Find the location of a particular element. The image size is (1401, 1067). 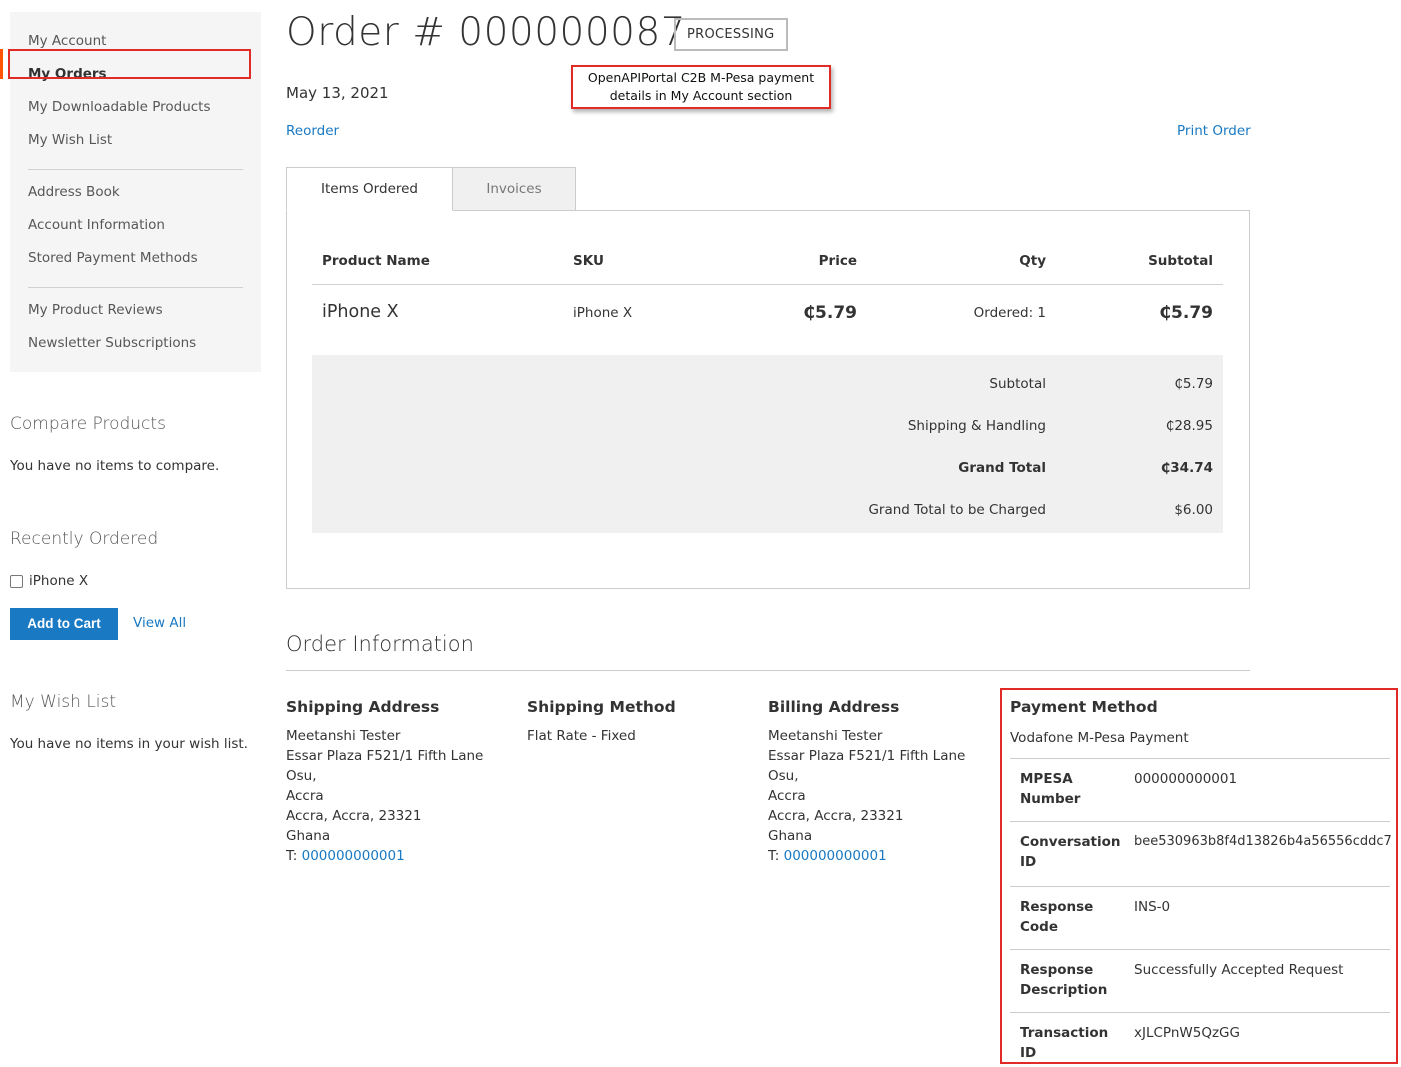

payment-detail-value: 000000000001 is located at coordinates (1186, 779).